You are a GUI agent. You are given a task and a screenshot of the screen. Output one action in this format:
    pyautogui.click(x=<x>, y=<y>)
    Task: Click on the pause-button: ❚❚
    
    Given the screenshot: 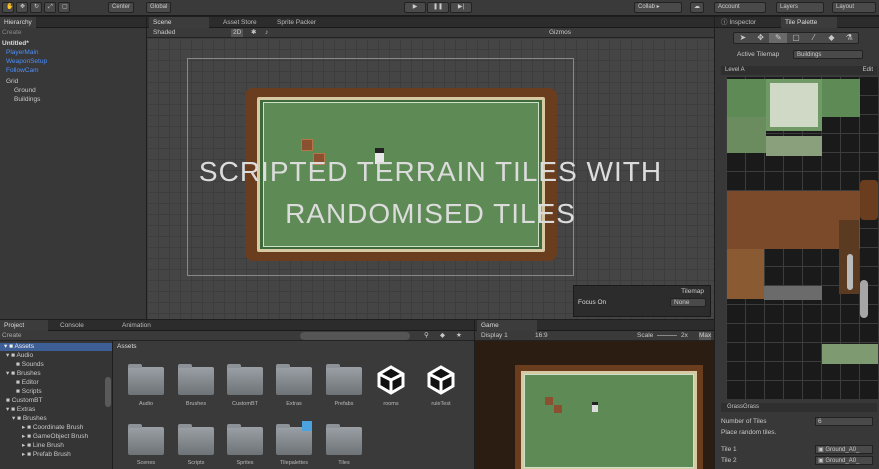 What is the action you would take?
    pyautogui.click(x=438, y=7)
    